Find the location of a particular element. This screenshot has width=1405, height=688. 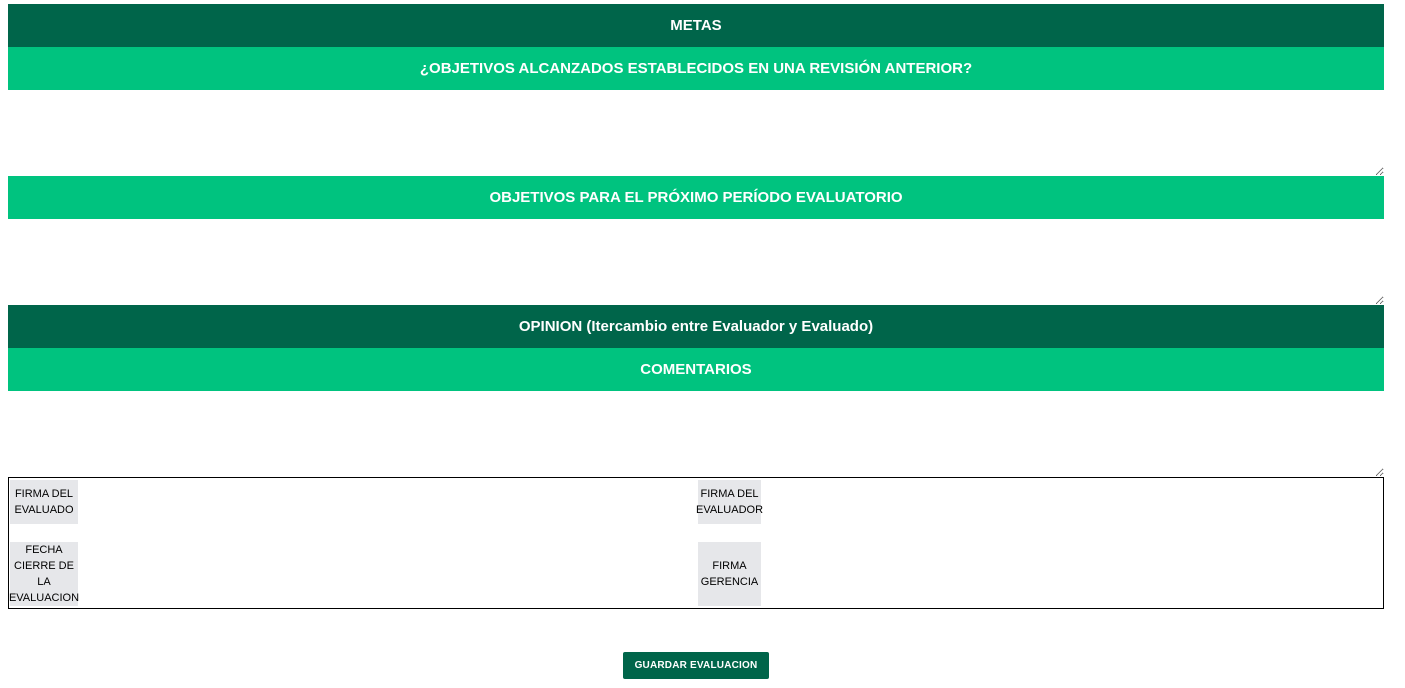

fecha-cierre-label: FECHA CIERRE DE LA EVALUACION is located at coordinates (44, 574).